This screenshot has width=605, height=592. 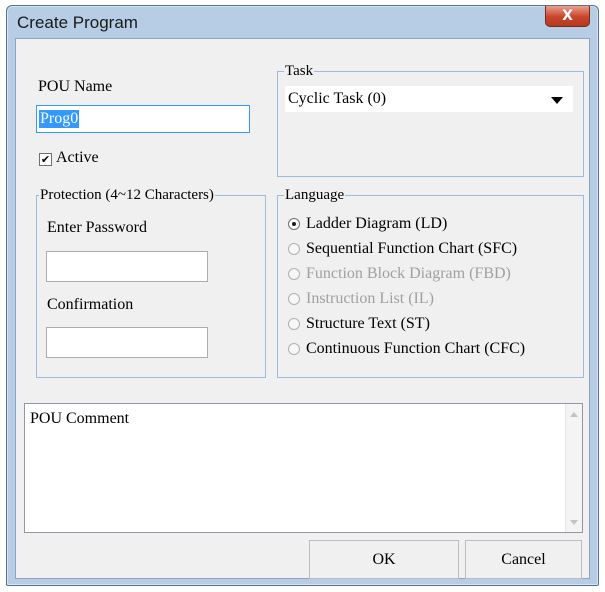 I want to click on language-option-sfc: Sequential Function Chart (SFC), so click(x=402, y=249).